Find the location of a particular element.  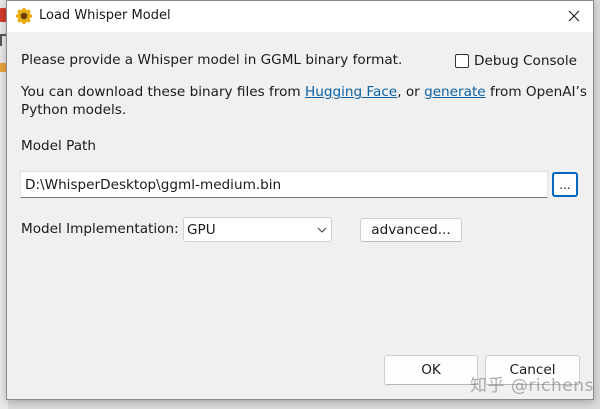

debug-console-checkbox: Debug Console is located at coordinates (516, 61).